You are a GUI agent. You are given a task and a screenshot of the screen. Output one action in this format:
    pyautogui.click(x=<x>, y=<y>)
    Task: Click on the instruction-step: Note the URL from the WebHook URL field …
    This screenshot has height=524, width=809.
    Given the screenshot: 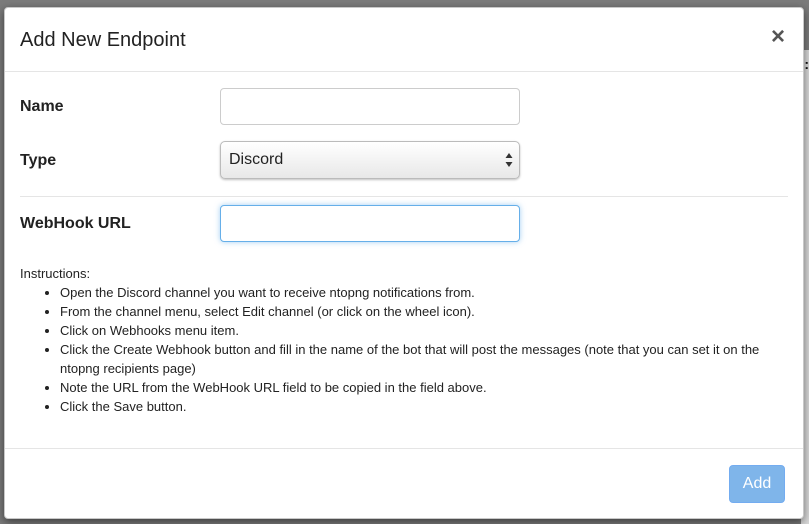 What is the action you would take?
    pyautogui.click(x=420, y=387)
    